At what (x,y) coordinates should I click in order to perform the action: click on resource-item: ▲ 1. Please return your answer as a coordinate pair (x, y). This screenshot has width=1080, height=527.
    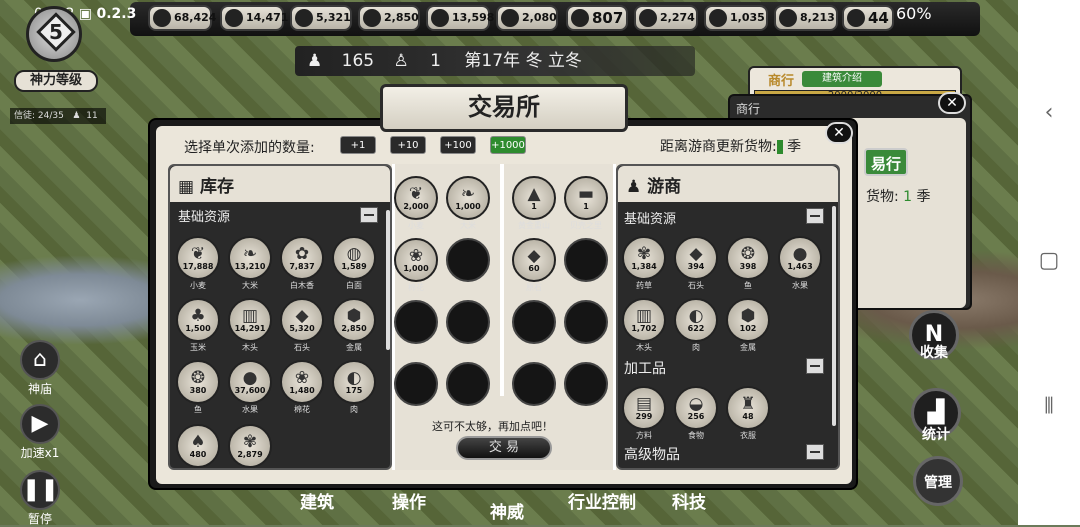
    Looking at the image, I should click on (534, 198).